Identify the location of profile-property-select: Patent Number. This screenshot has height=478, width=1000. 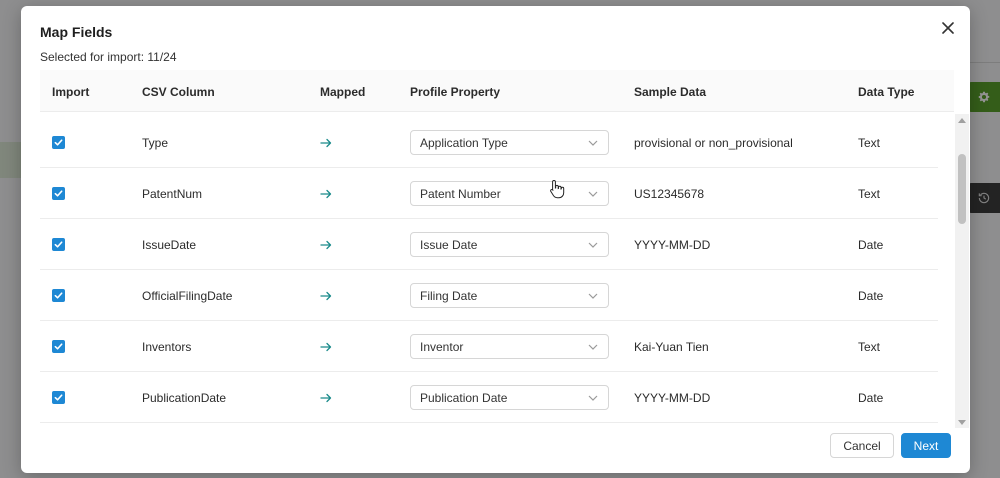
(509, 193).